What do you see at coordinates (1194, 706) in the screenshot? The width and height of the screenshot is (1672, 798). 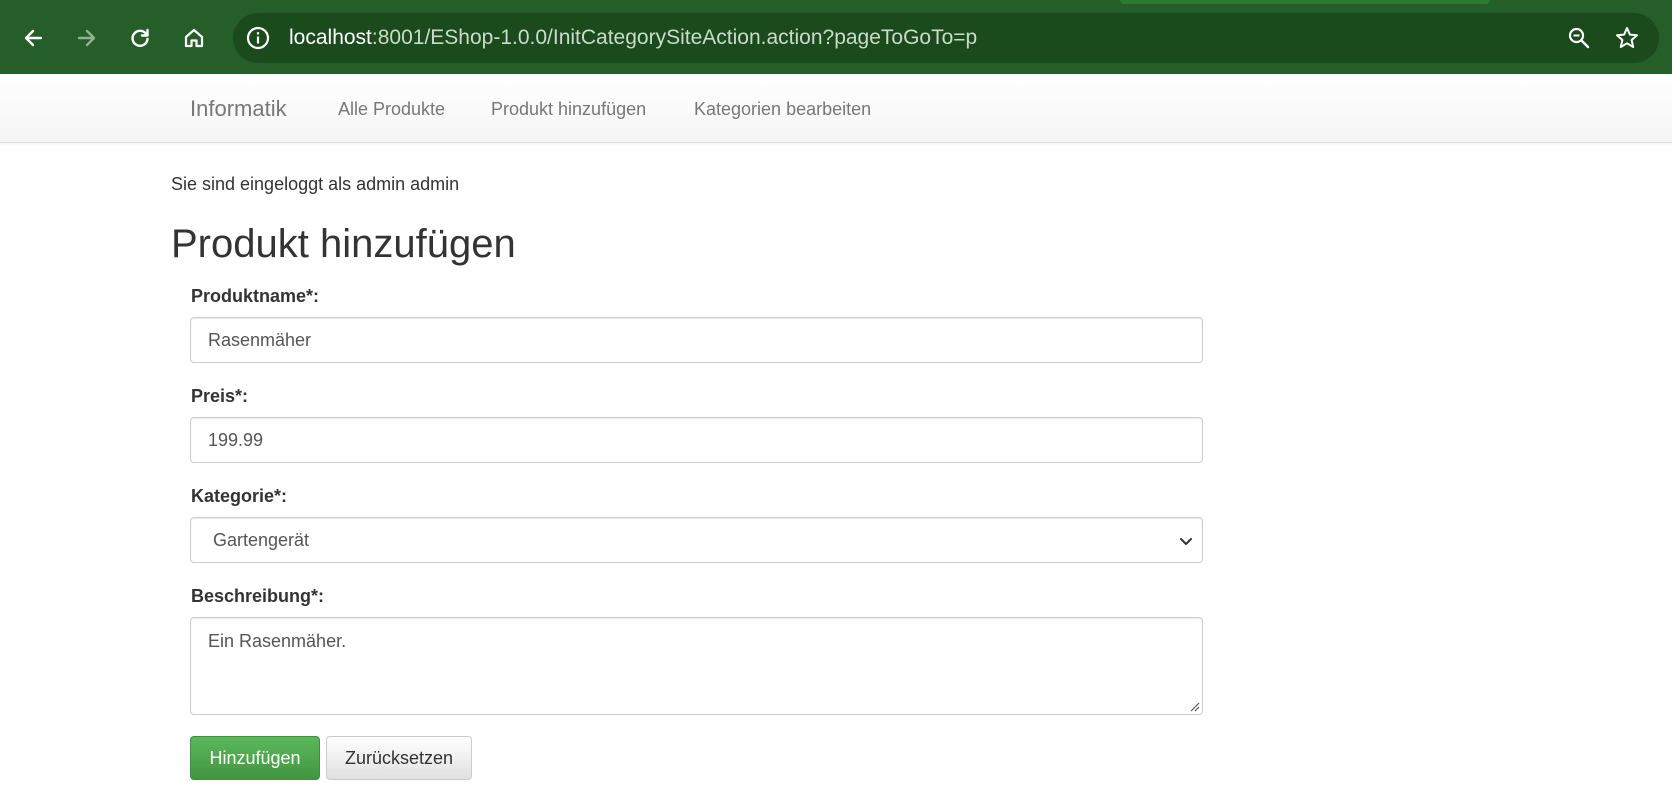 I see `resize-handle-icon` at bounding box center [1194, 706].